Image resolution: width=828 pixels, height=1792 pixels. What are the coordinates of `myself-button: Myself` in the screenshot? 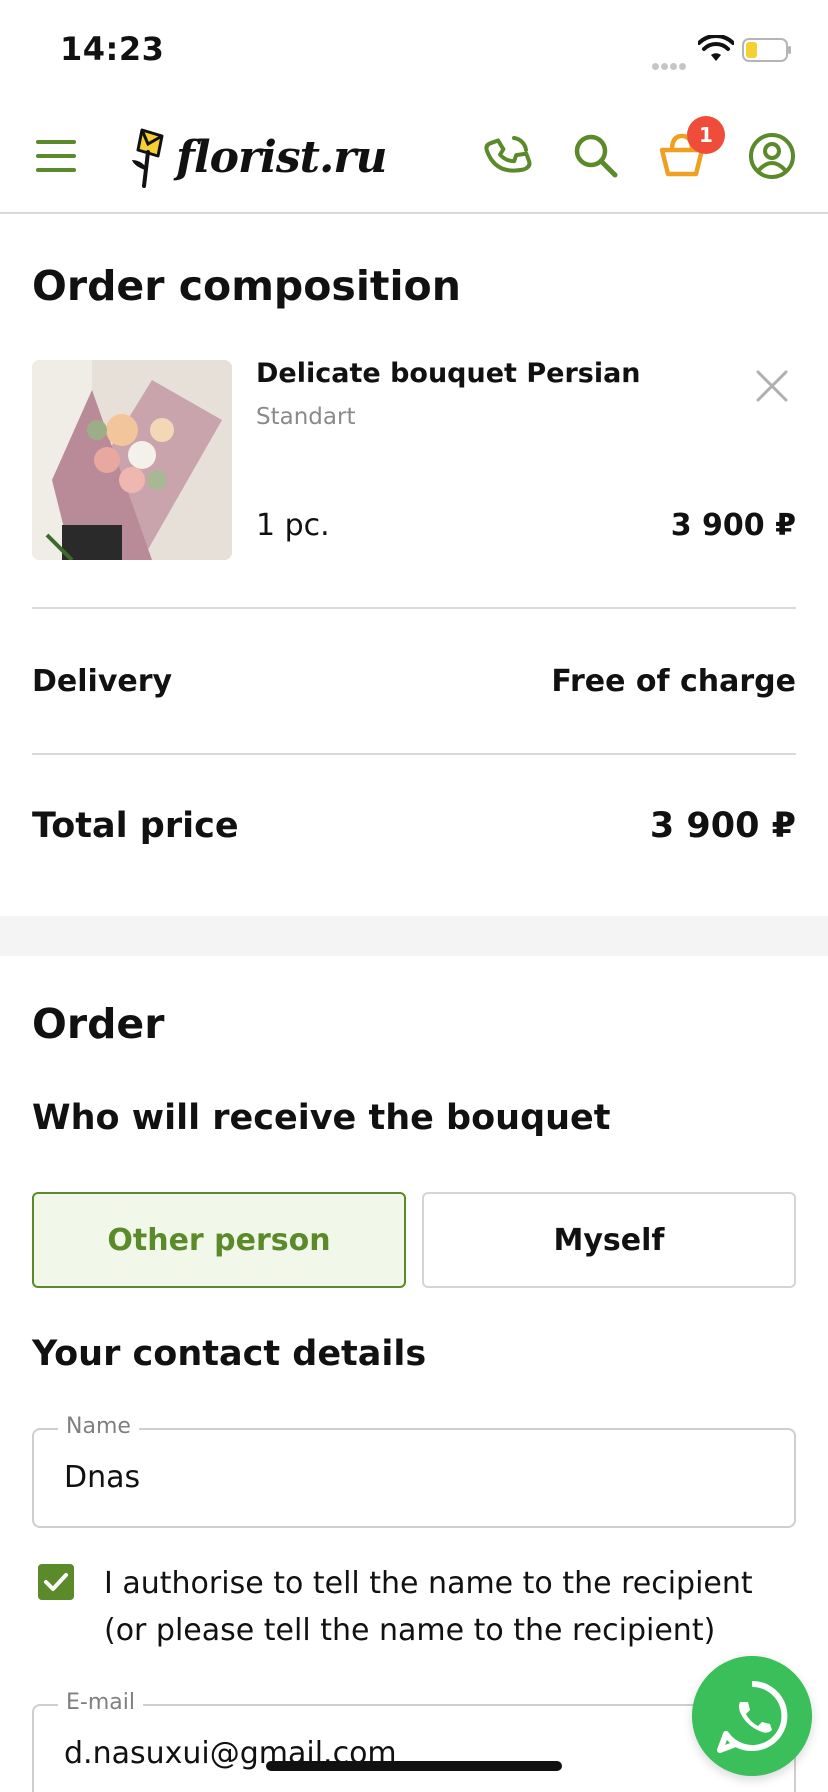 It's located at (609, 1240).